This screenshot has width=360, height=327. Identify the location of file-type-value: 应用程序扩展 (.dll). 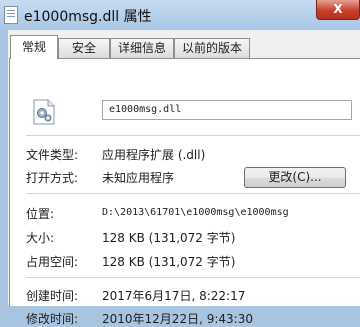
(154, 155).